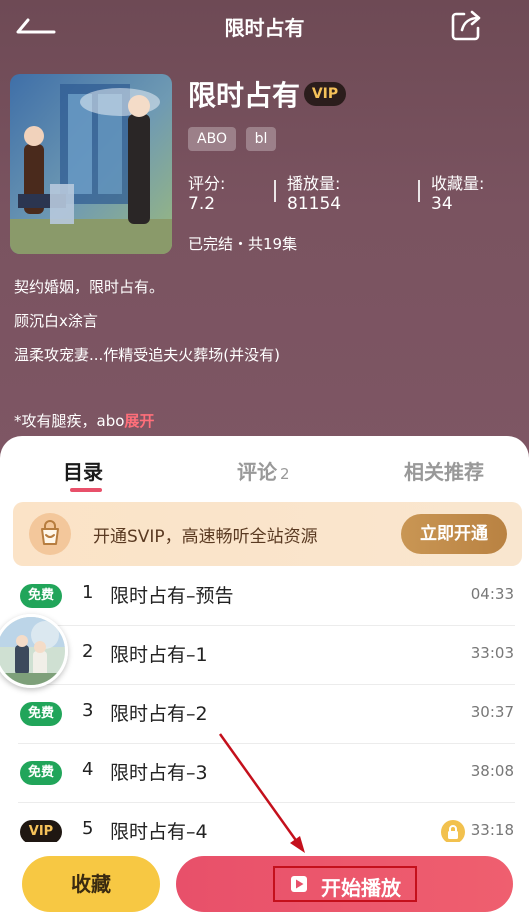 This screenshot has width=529, height=923. What do you see at coordinates (264, 27) in the screenshot?
I see `top-bar: 限时占有` at bounding box center [264, 27].